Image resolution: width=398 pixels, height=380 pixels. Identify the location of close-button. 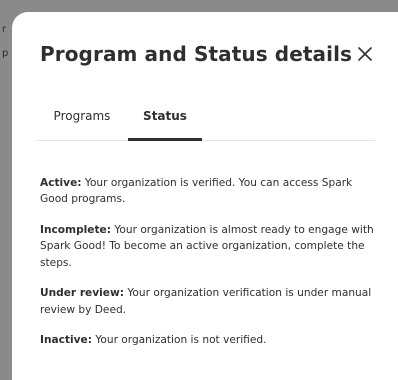
(365, 54).